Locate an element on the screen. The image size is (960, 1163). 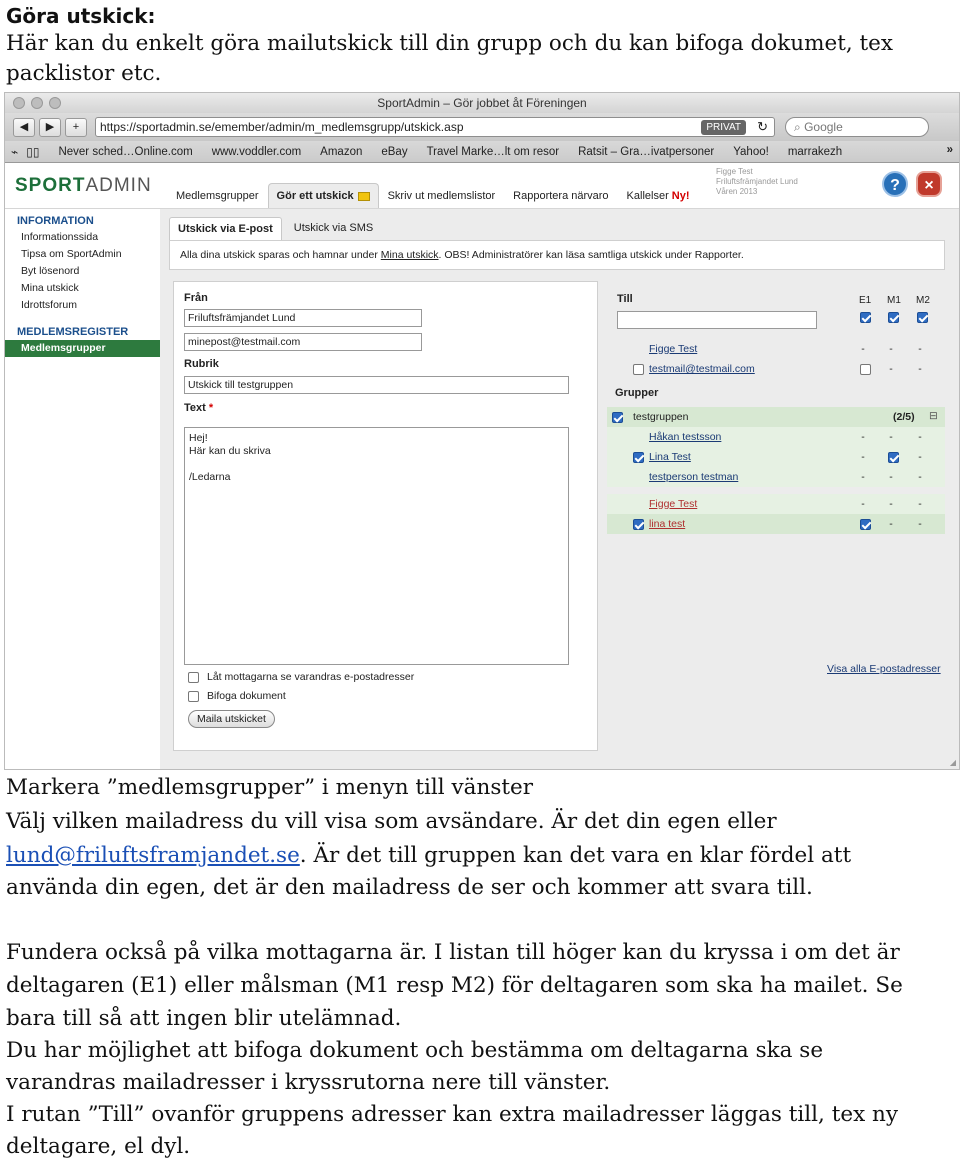
view-all-addresses-link: Visa alla E-postadresser is located at coordinates (884, 669).